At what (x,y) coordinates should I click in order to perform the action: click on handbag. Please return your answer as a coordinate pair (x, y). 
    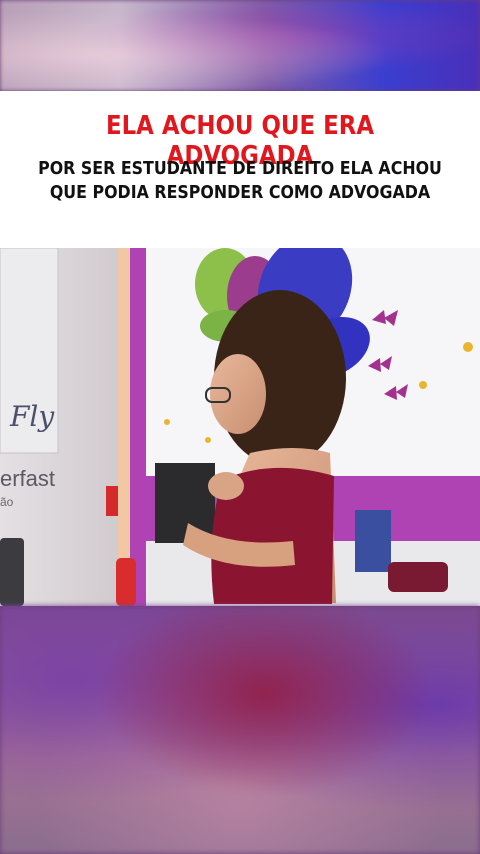
    Looking at the image, I should click on (418, 577).